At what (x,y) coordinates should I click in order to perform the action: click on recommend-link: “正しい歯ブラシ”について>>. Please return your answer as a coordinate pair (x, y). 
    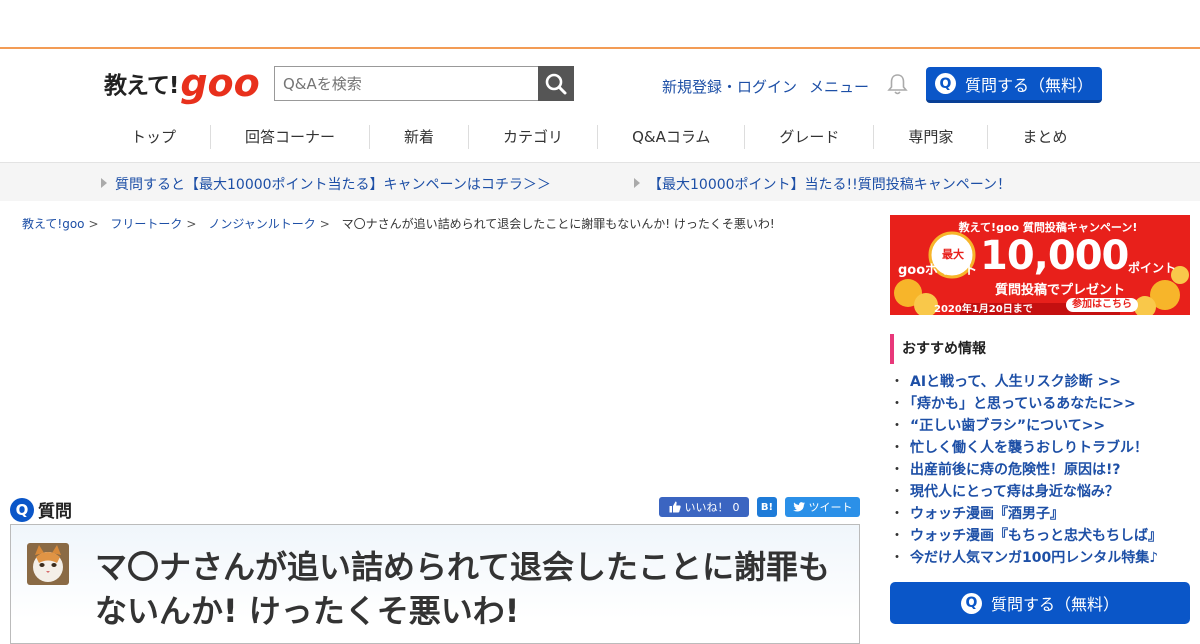
    Looking at the image, I should click on (1008, 426).